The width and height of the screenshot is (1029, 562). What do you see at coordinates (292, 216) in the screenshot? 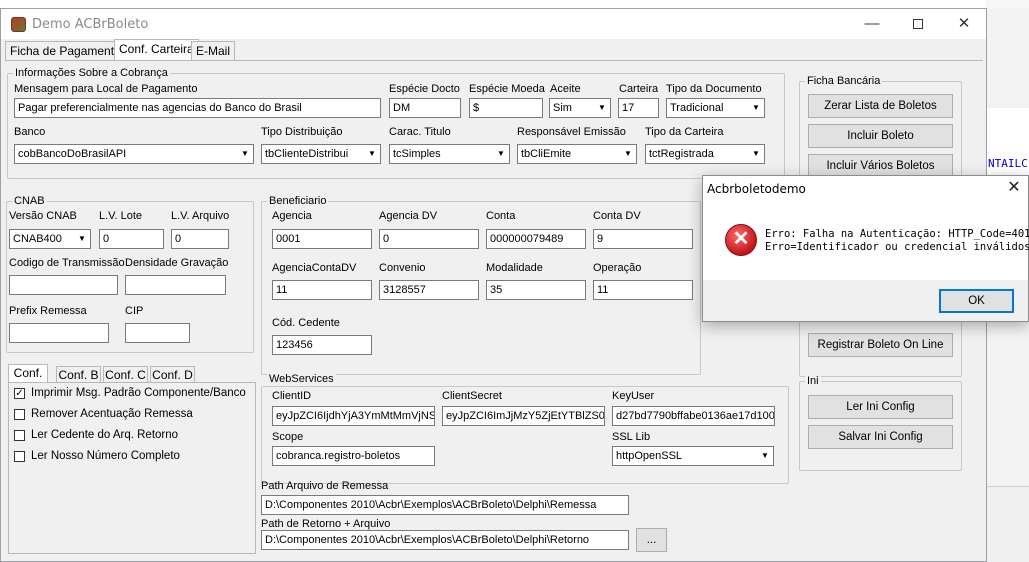
I see `agencia-label: Agencia` at bounding box center [292, 216].